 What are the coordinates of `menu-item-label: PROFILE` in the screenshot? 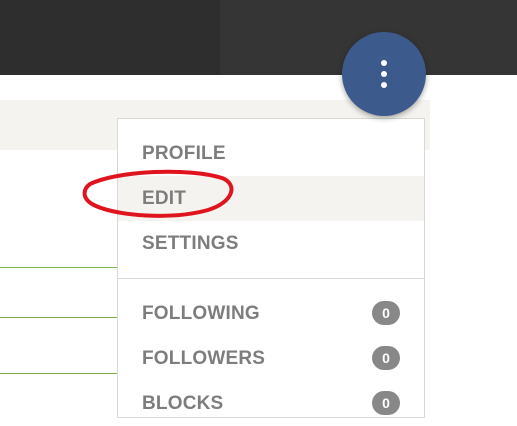 It's located at (184, 153).